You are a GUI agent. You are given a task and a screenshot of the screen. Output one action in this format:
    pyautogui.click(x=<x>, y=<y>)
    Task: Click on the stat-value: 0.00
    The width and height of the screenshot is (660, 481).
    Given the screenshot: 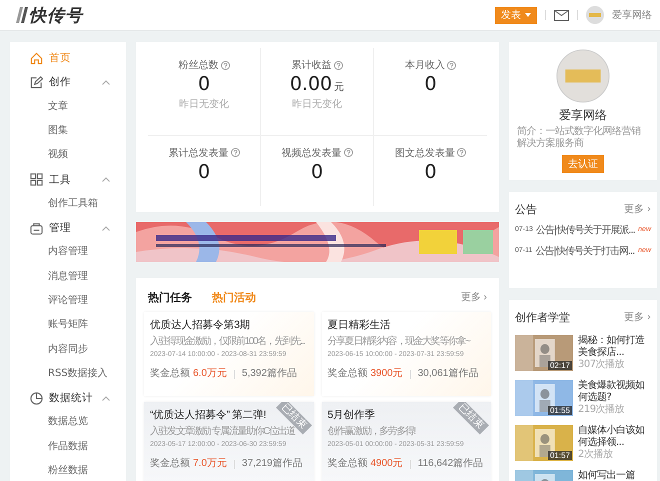 What is the action you would take?
    pyautogui.click(x=311, y=84)
    